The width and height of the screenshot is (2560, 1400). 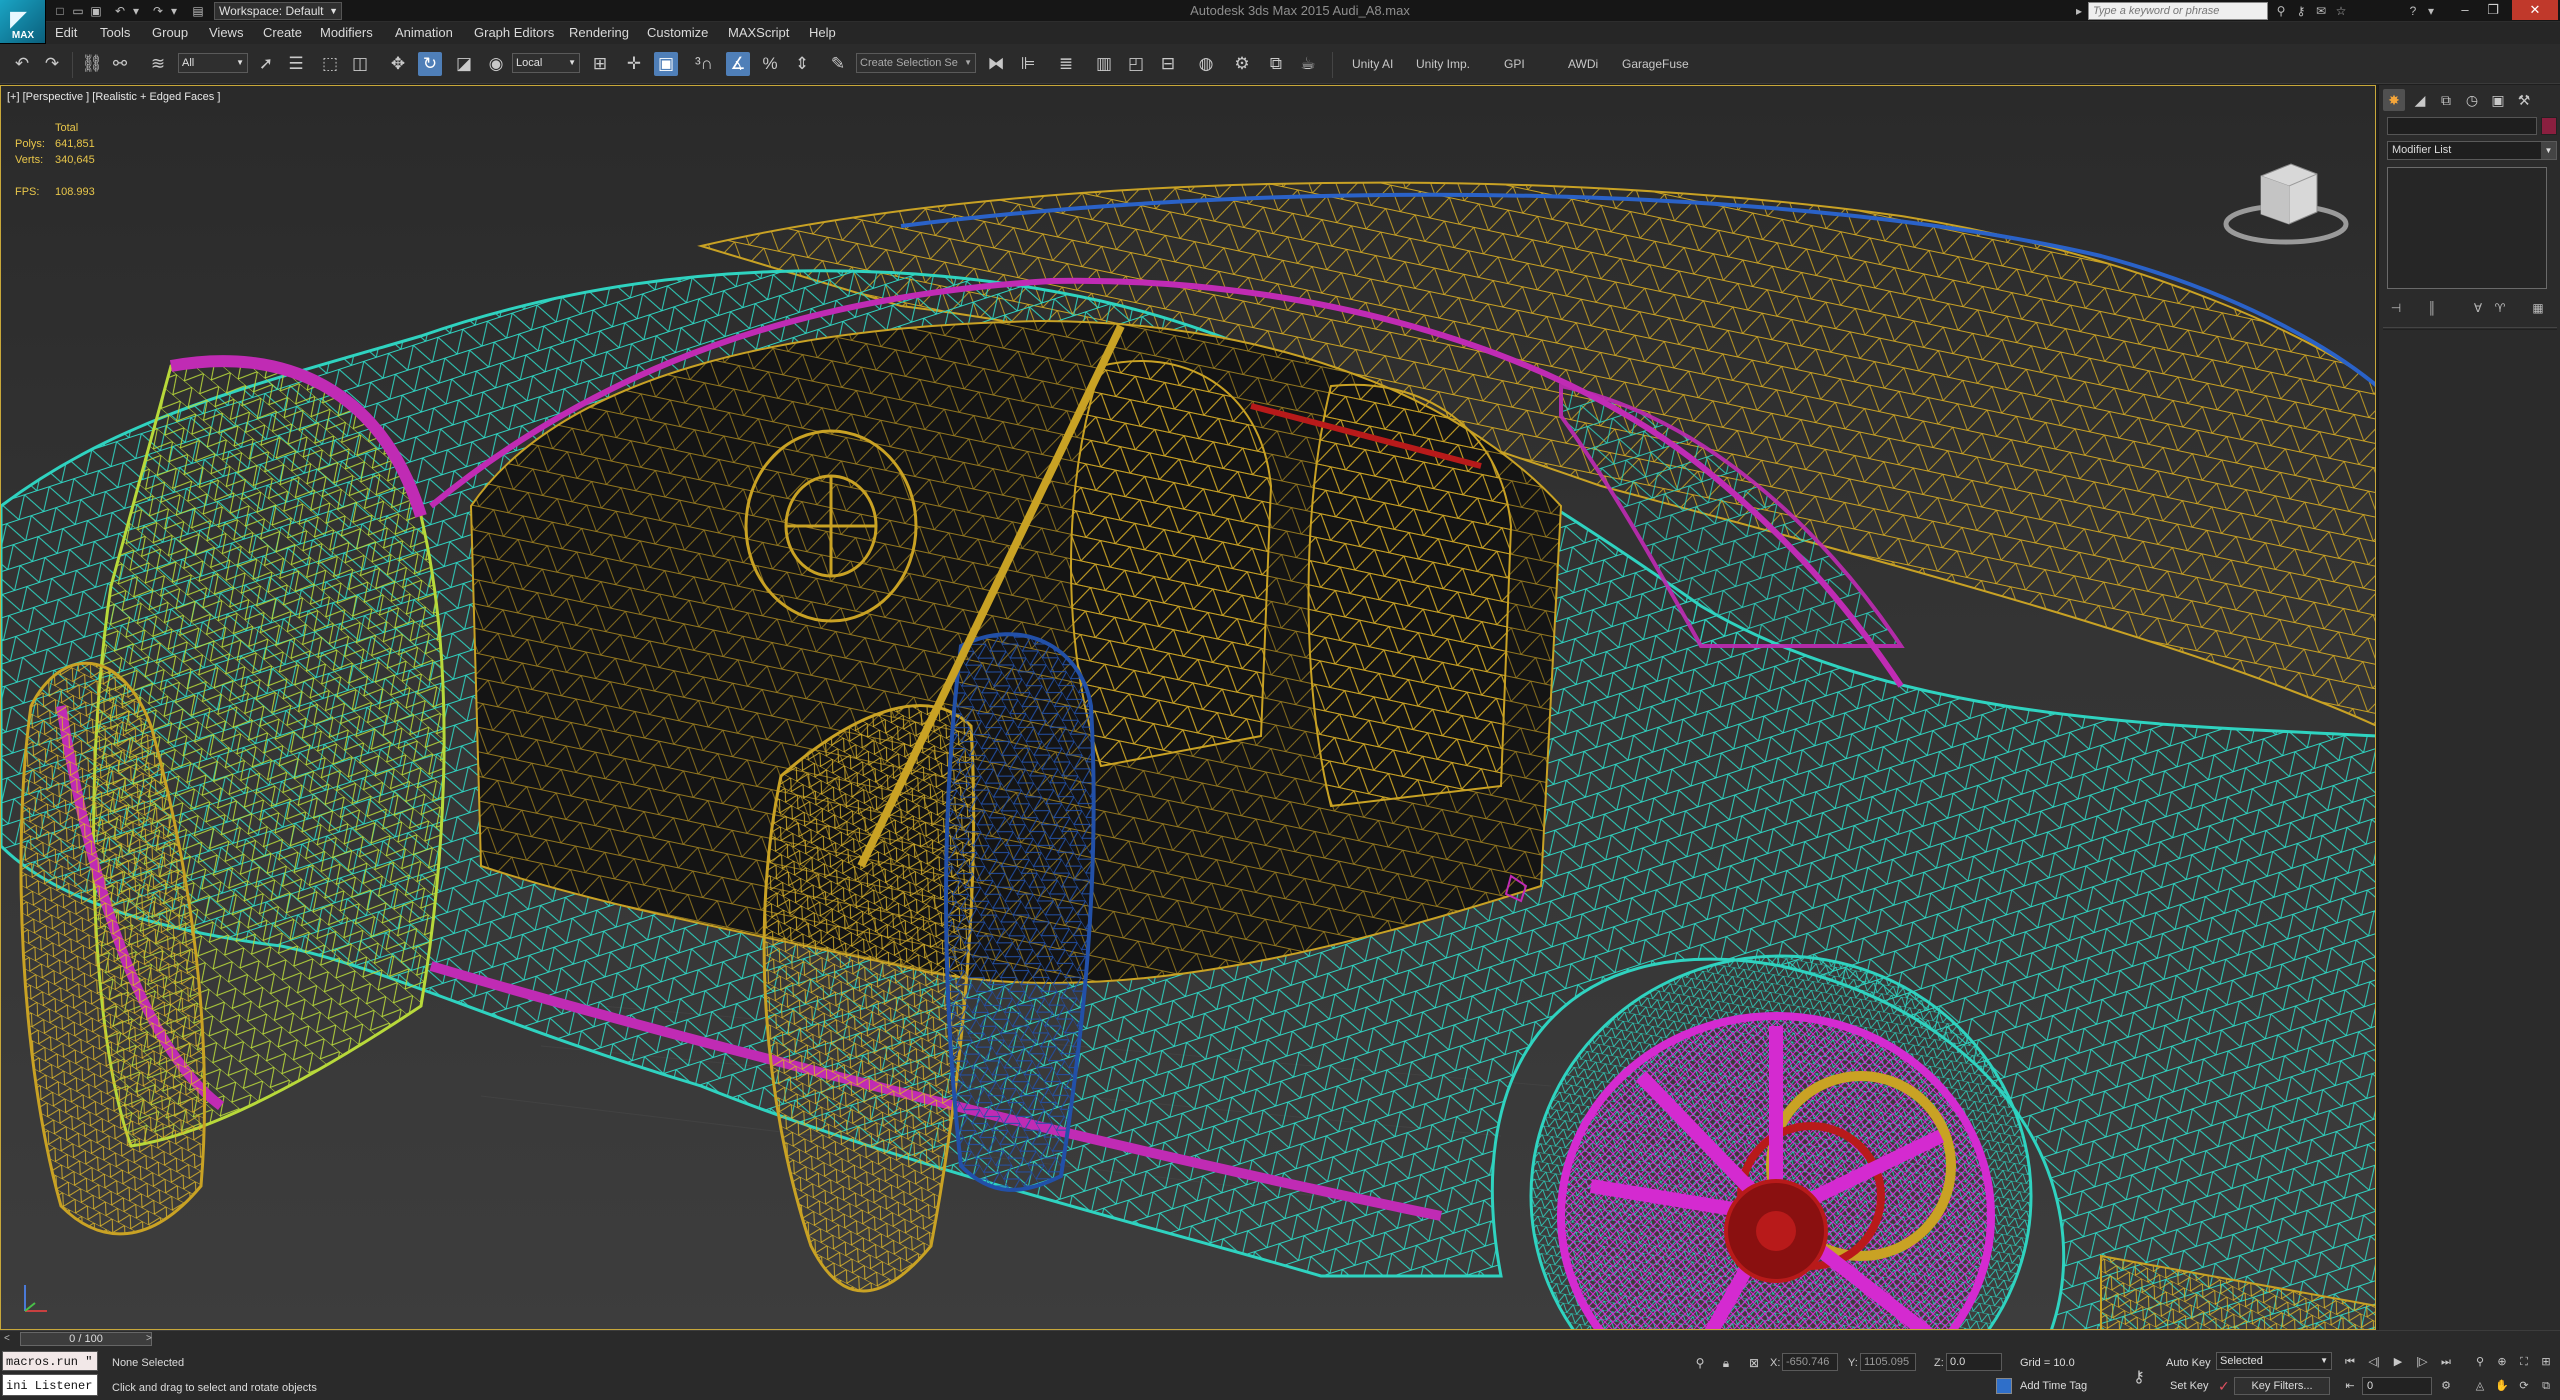 What do you see at coordinates (496, 64) in the screenshot?
I see `place-icon: ◉` at bounding box center [496, 64].